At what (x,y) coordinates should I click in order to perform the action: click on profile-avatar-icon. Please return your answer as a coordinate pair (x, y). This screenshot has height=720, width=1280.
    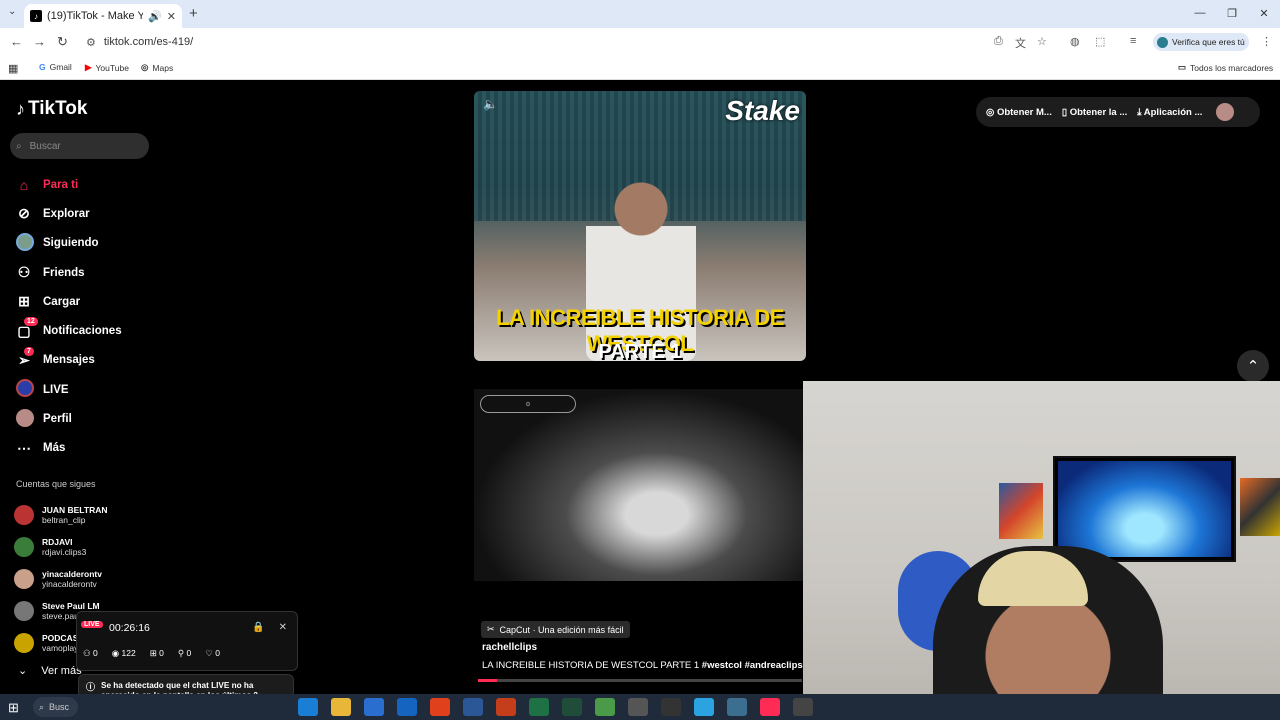
    Looking at the image, I should click on (25, 419).